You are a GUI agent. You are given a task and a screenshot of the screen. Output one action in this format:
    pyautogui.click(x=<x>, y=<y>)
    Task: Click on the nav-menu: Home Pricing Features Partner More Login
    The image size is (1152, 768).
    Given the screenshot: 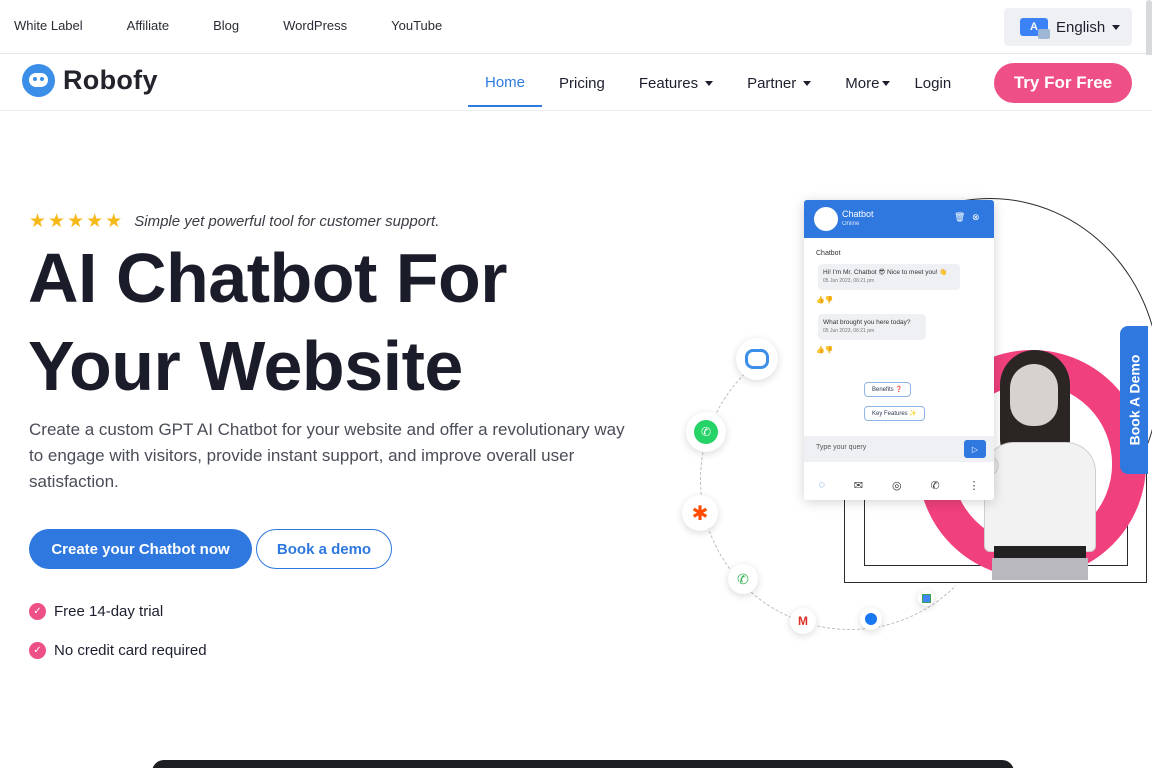 What is the action you would take?
    pyautogui.click(x=709, y=83)
    